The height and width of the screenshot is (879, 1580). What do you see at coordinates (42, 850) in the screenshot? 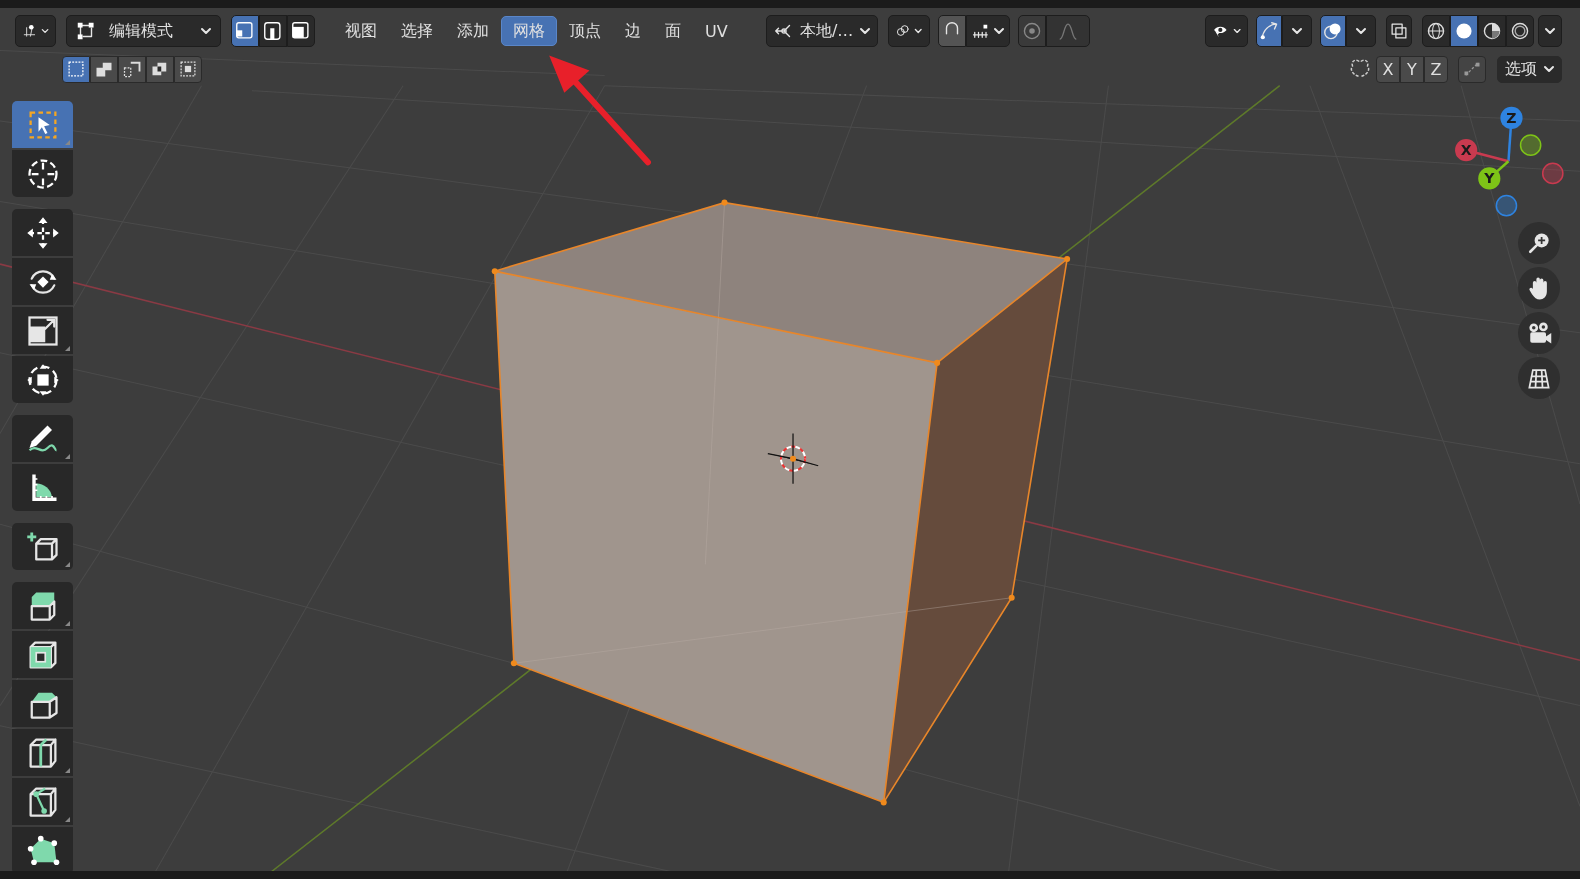
I see `poly-build-tool` at bounding box center [42, 850].